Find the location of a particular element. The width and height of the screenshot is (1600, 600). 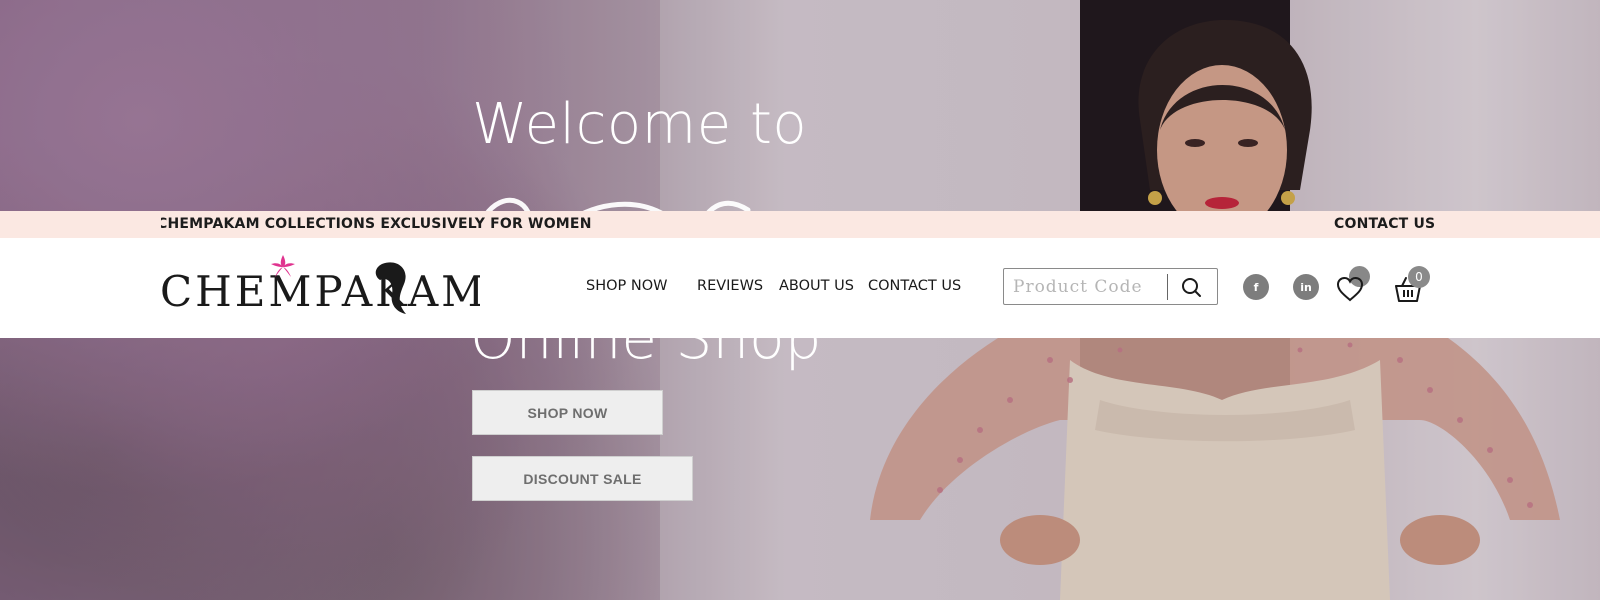

facebook-icon: f is located at coordinates (1256, 287).